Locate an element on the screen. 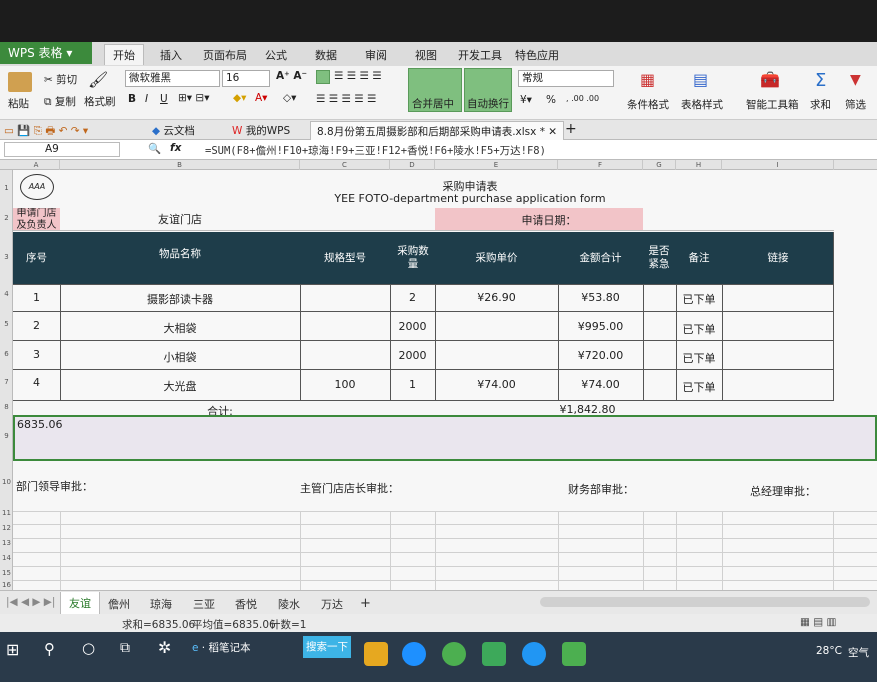 The width and height of the screenshot is (877, 682). decimal-icons: , .00 .00 is located at coordinates (582, 98).